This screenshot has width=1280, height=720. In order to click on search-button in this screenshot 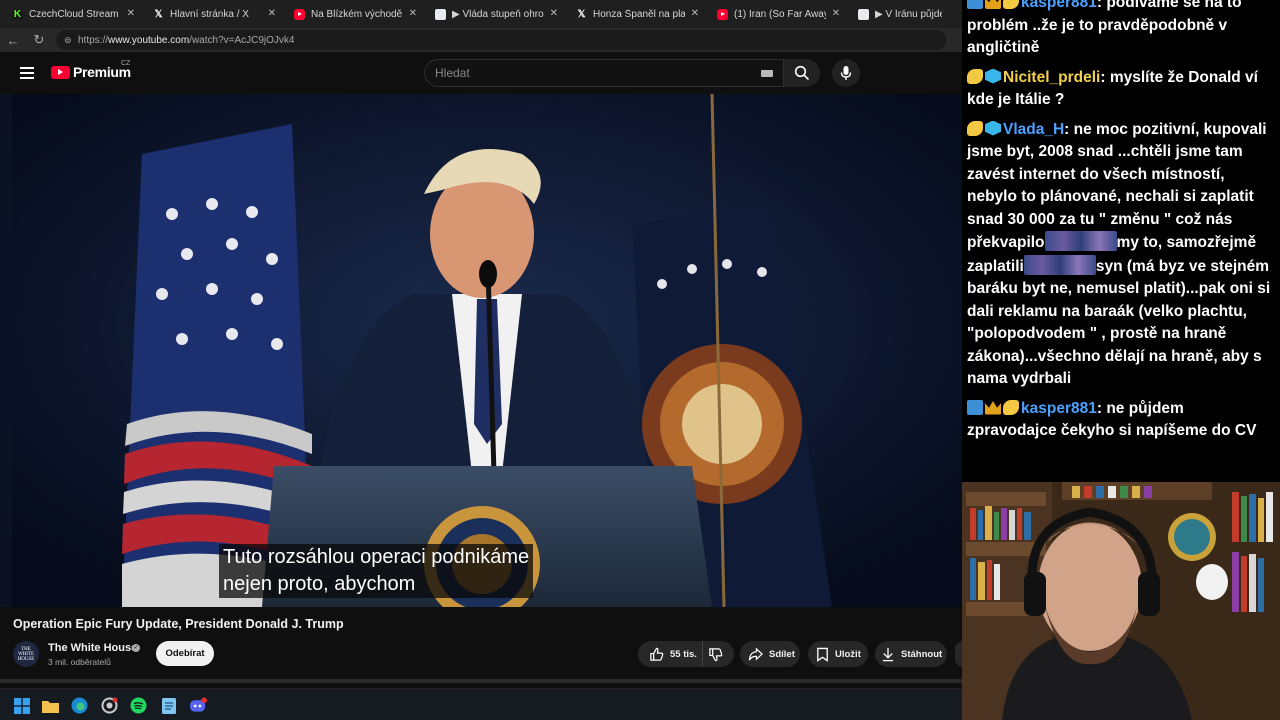, I will do `click(802, 73)`.